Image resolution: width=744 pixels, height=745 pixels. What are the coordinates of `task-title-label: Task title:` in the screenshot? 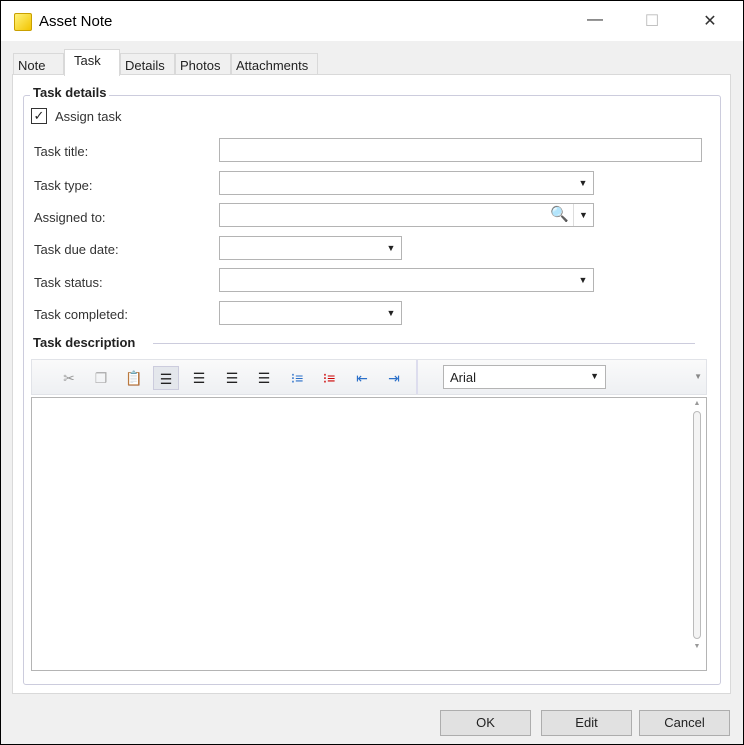 It's located at (61, 151).